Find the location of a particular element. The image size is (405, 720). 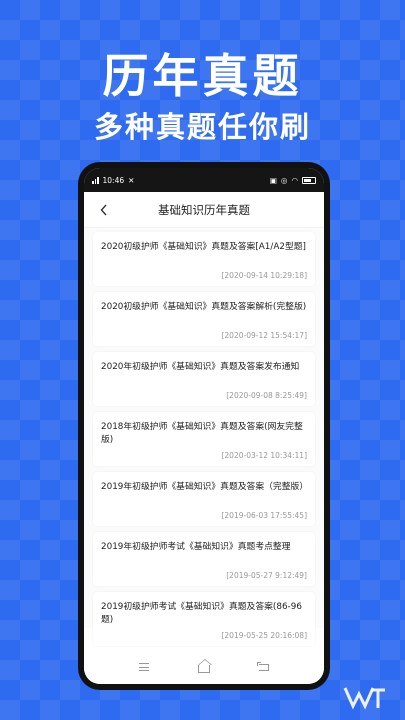

article-title: 2019年初级护师考试《基础知识》真题考点整理 is located at coordinates (196, 547).